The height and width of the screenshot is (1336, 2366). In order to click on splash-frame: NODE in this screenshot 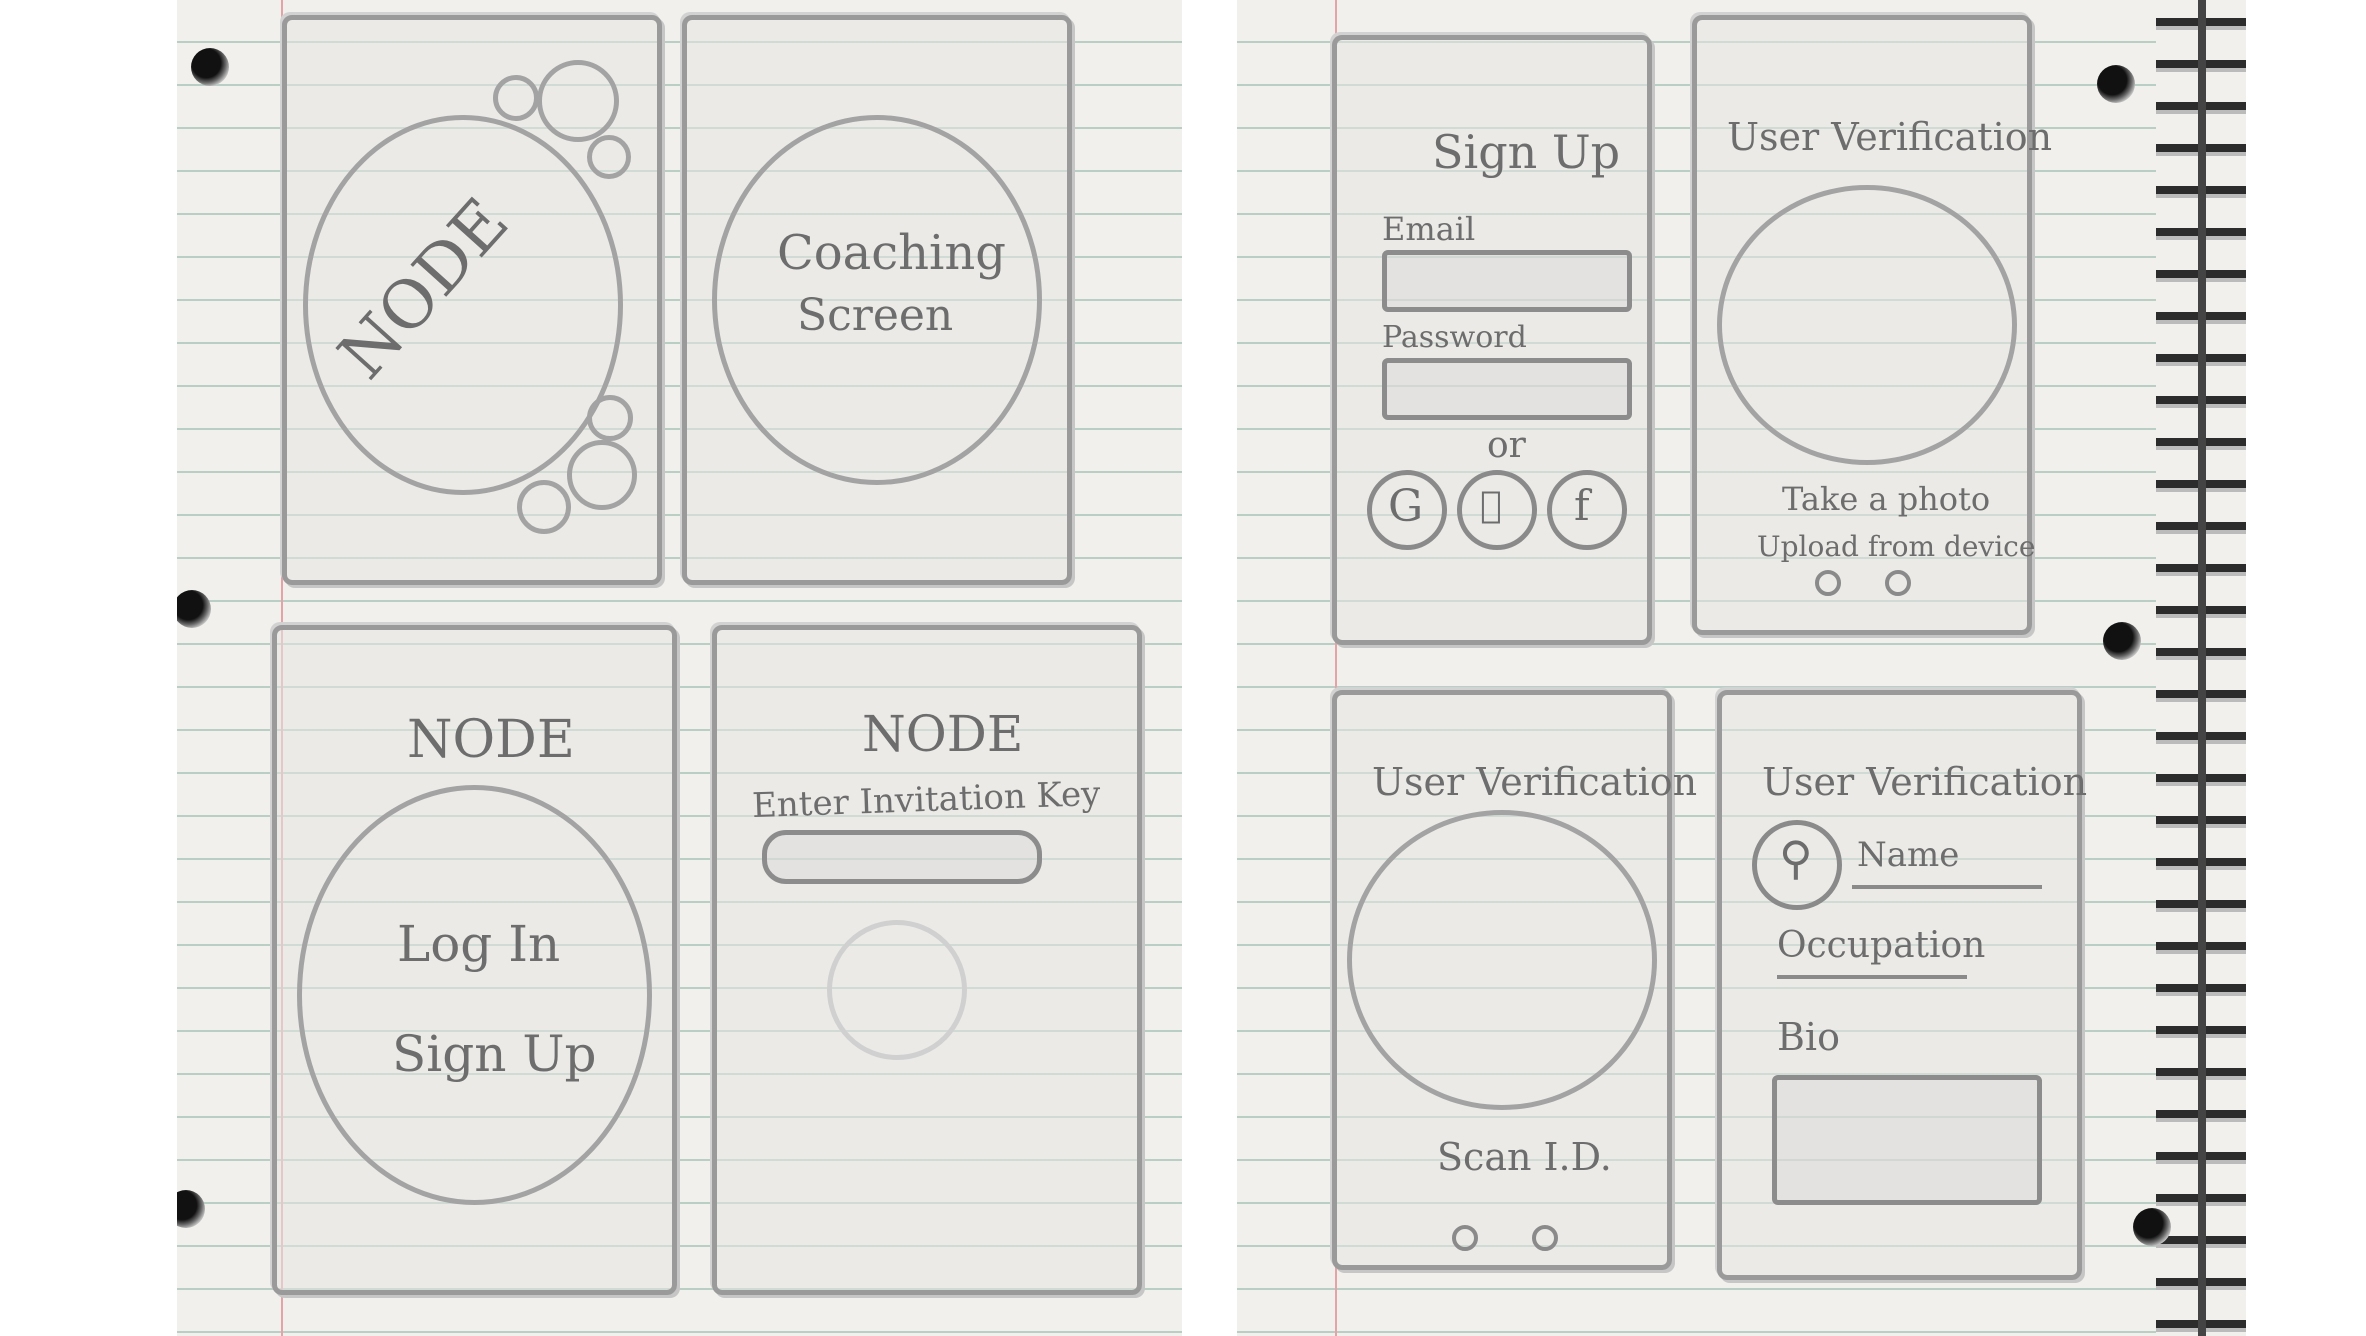, I will do `click(472, 300)`.